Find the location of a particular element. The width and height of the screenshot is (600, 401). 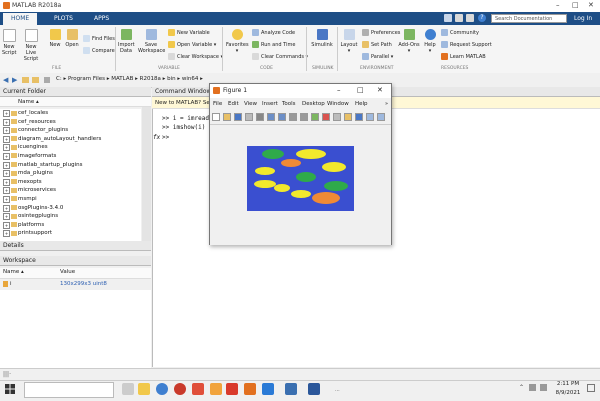

forward-arrow-icon: ▶ is located at coordinates (14, 80).